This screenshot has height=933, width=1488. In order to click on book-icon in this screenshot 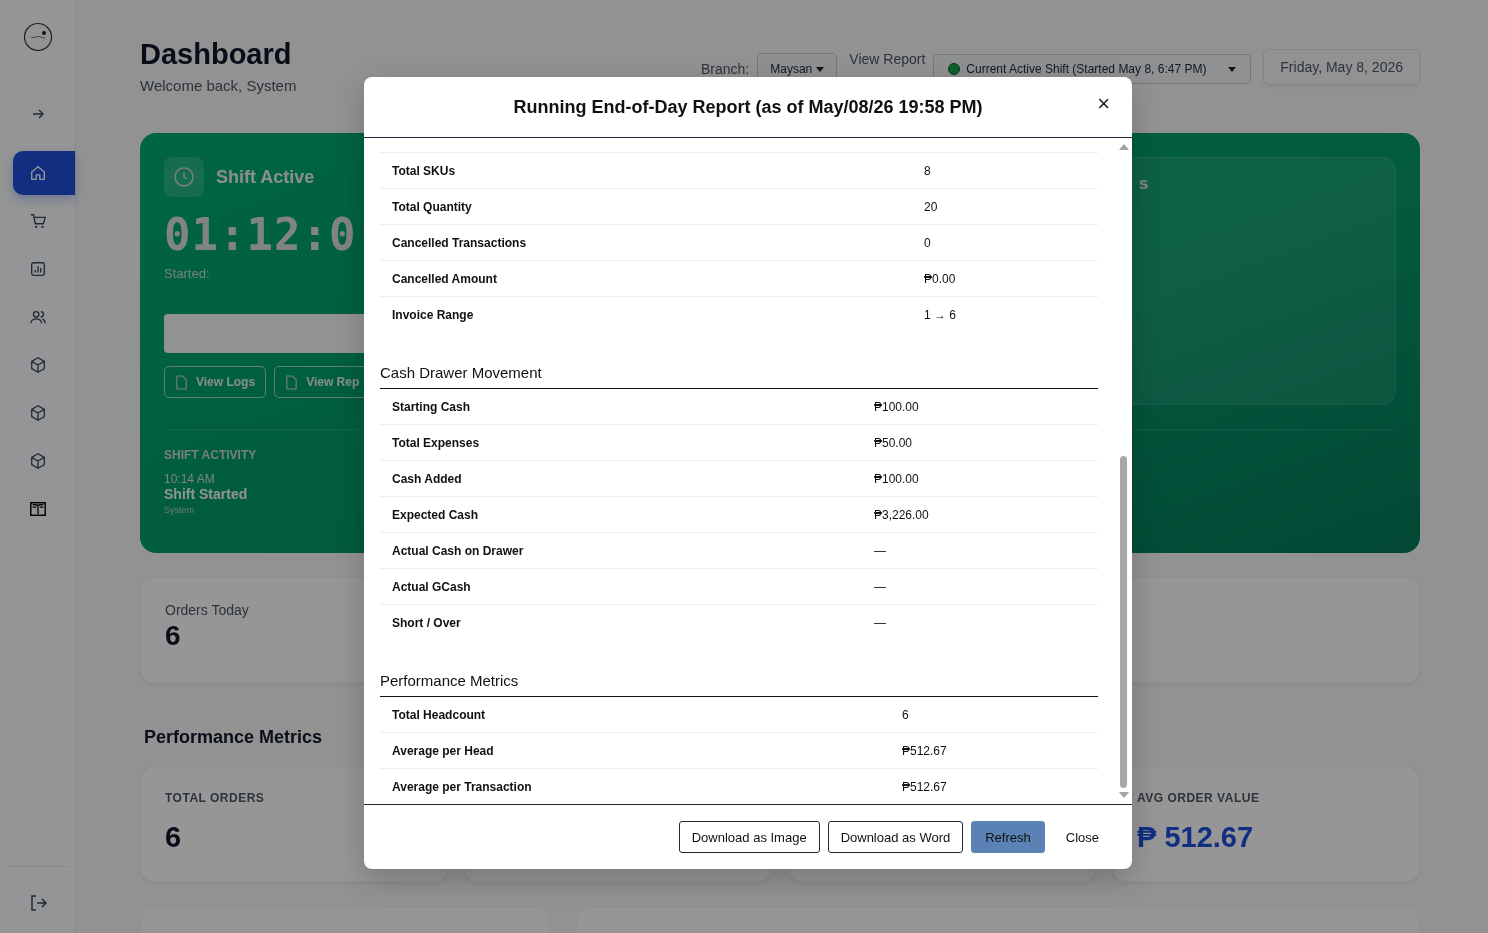, I will do `click(37, 509)`.